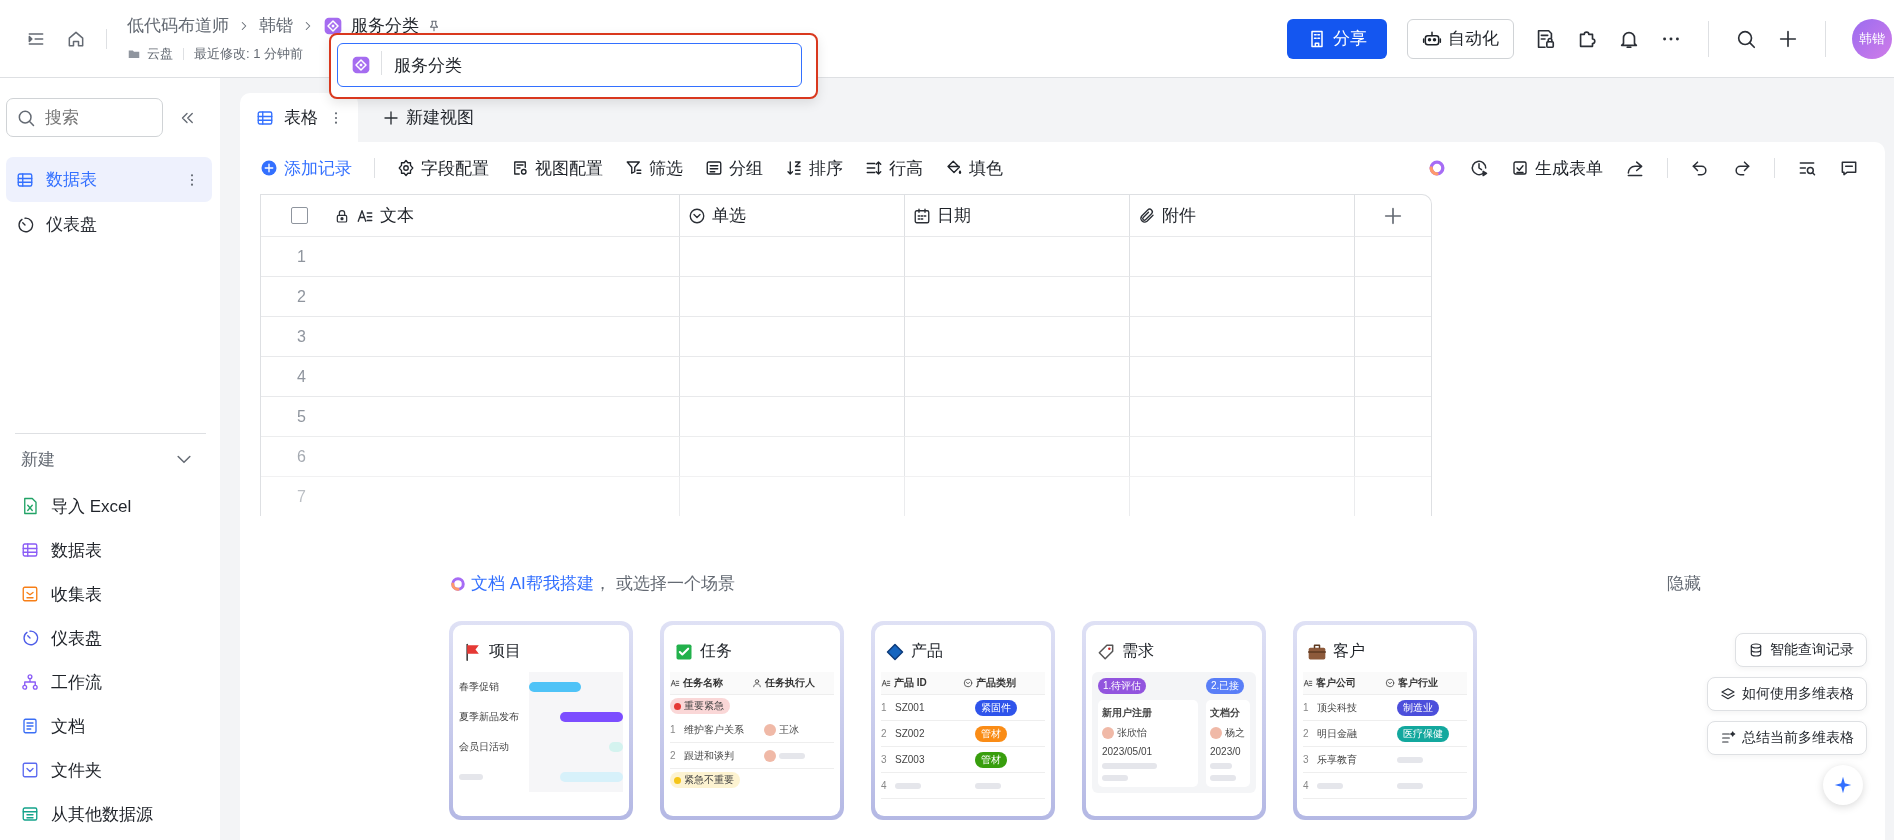  I want to click on category-tag: 制造业, so click(1418, 707).